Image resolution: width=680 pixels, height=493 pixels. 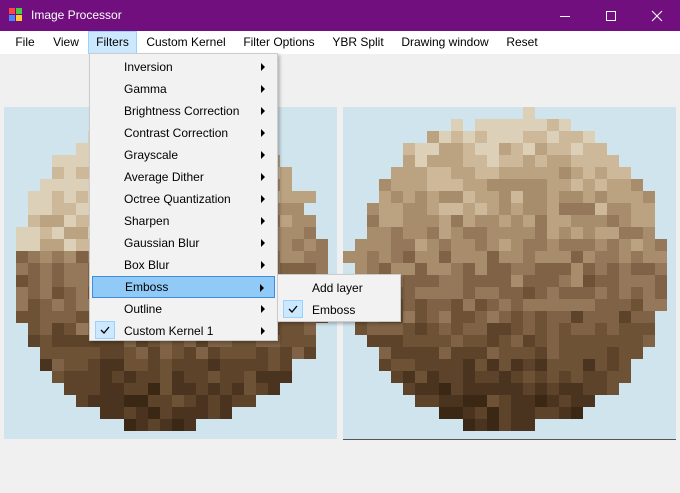 I want to click on menu-filters: Filters, so click(x=112, y=42).